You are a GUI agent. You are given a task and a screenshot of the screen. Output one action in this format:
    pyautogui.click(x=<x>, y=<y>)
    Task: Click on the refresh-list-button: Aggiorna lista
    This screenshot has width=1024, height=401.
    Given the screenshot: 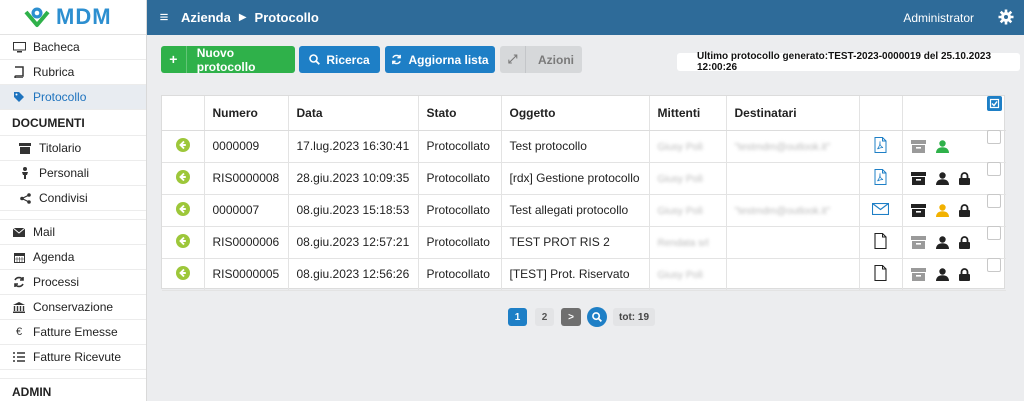 What is the action you would take?
    pyautogui.click(x=440, y=59)
    